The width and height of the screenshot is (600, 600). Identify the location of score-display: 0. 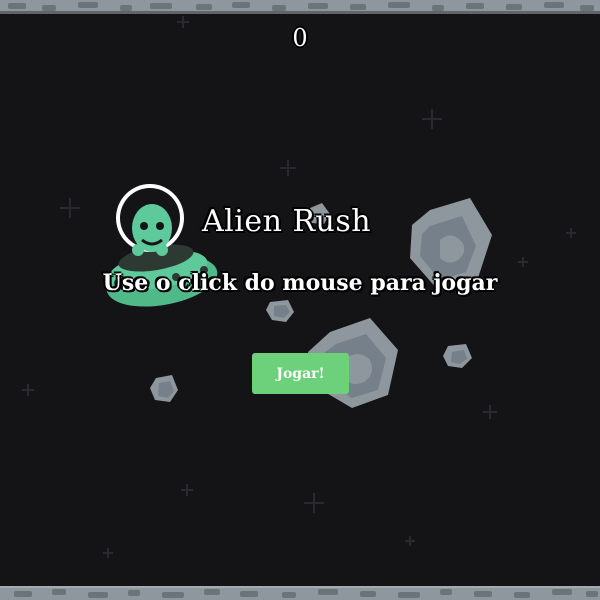
(300, 38).